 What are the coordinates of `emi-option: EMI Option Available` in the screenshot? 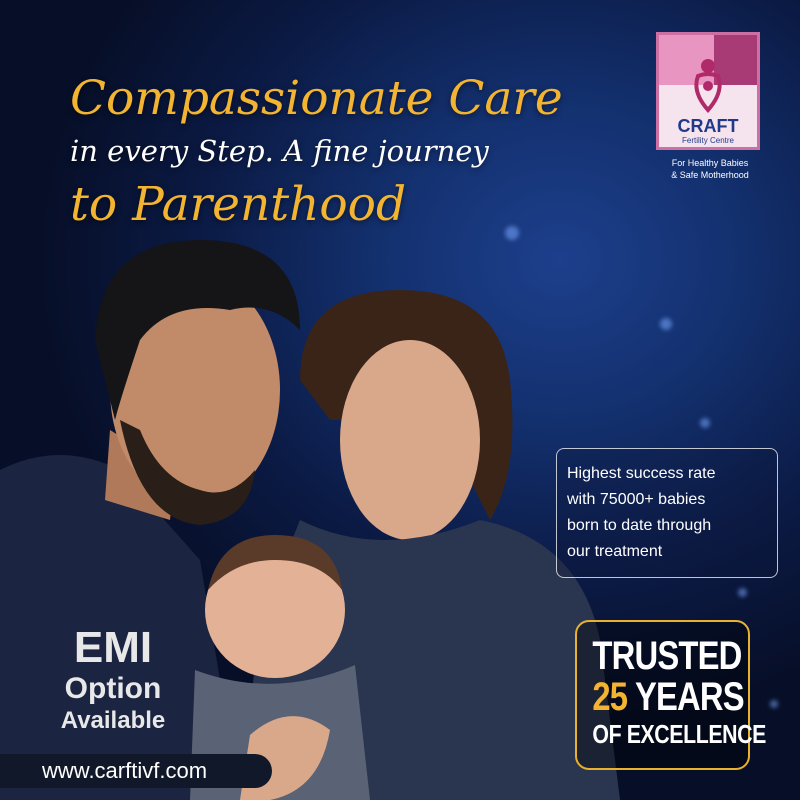 It's located at (113, 680).